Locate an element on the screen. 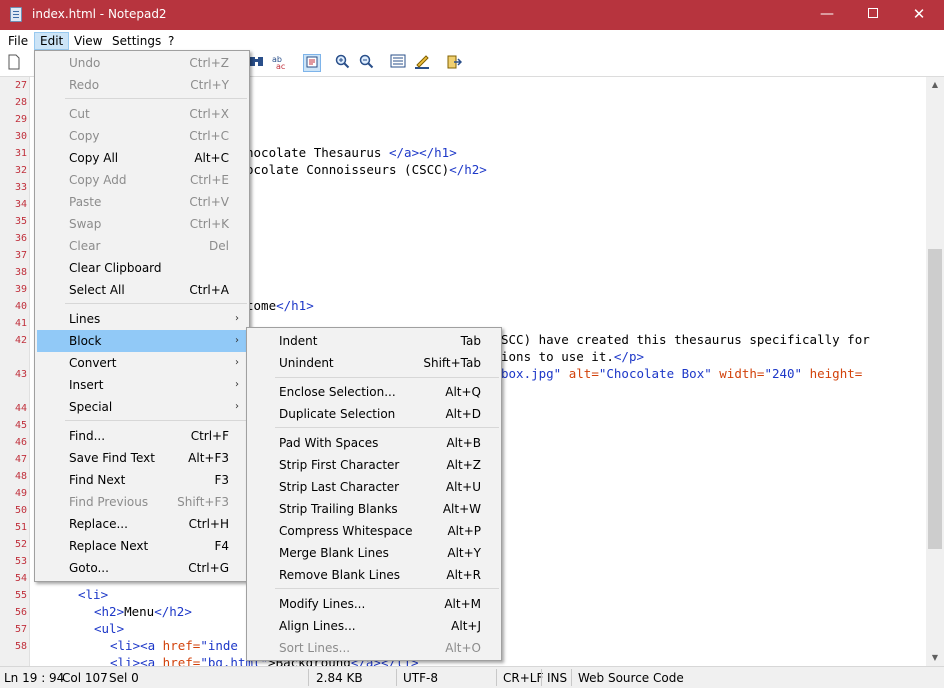 This screenshot has height=688, width=944. block-menu-item-merge-blank-lines: Merge Blank Lines Alt+Y is located at coordinates (374, 553).